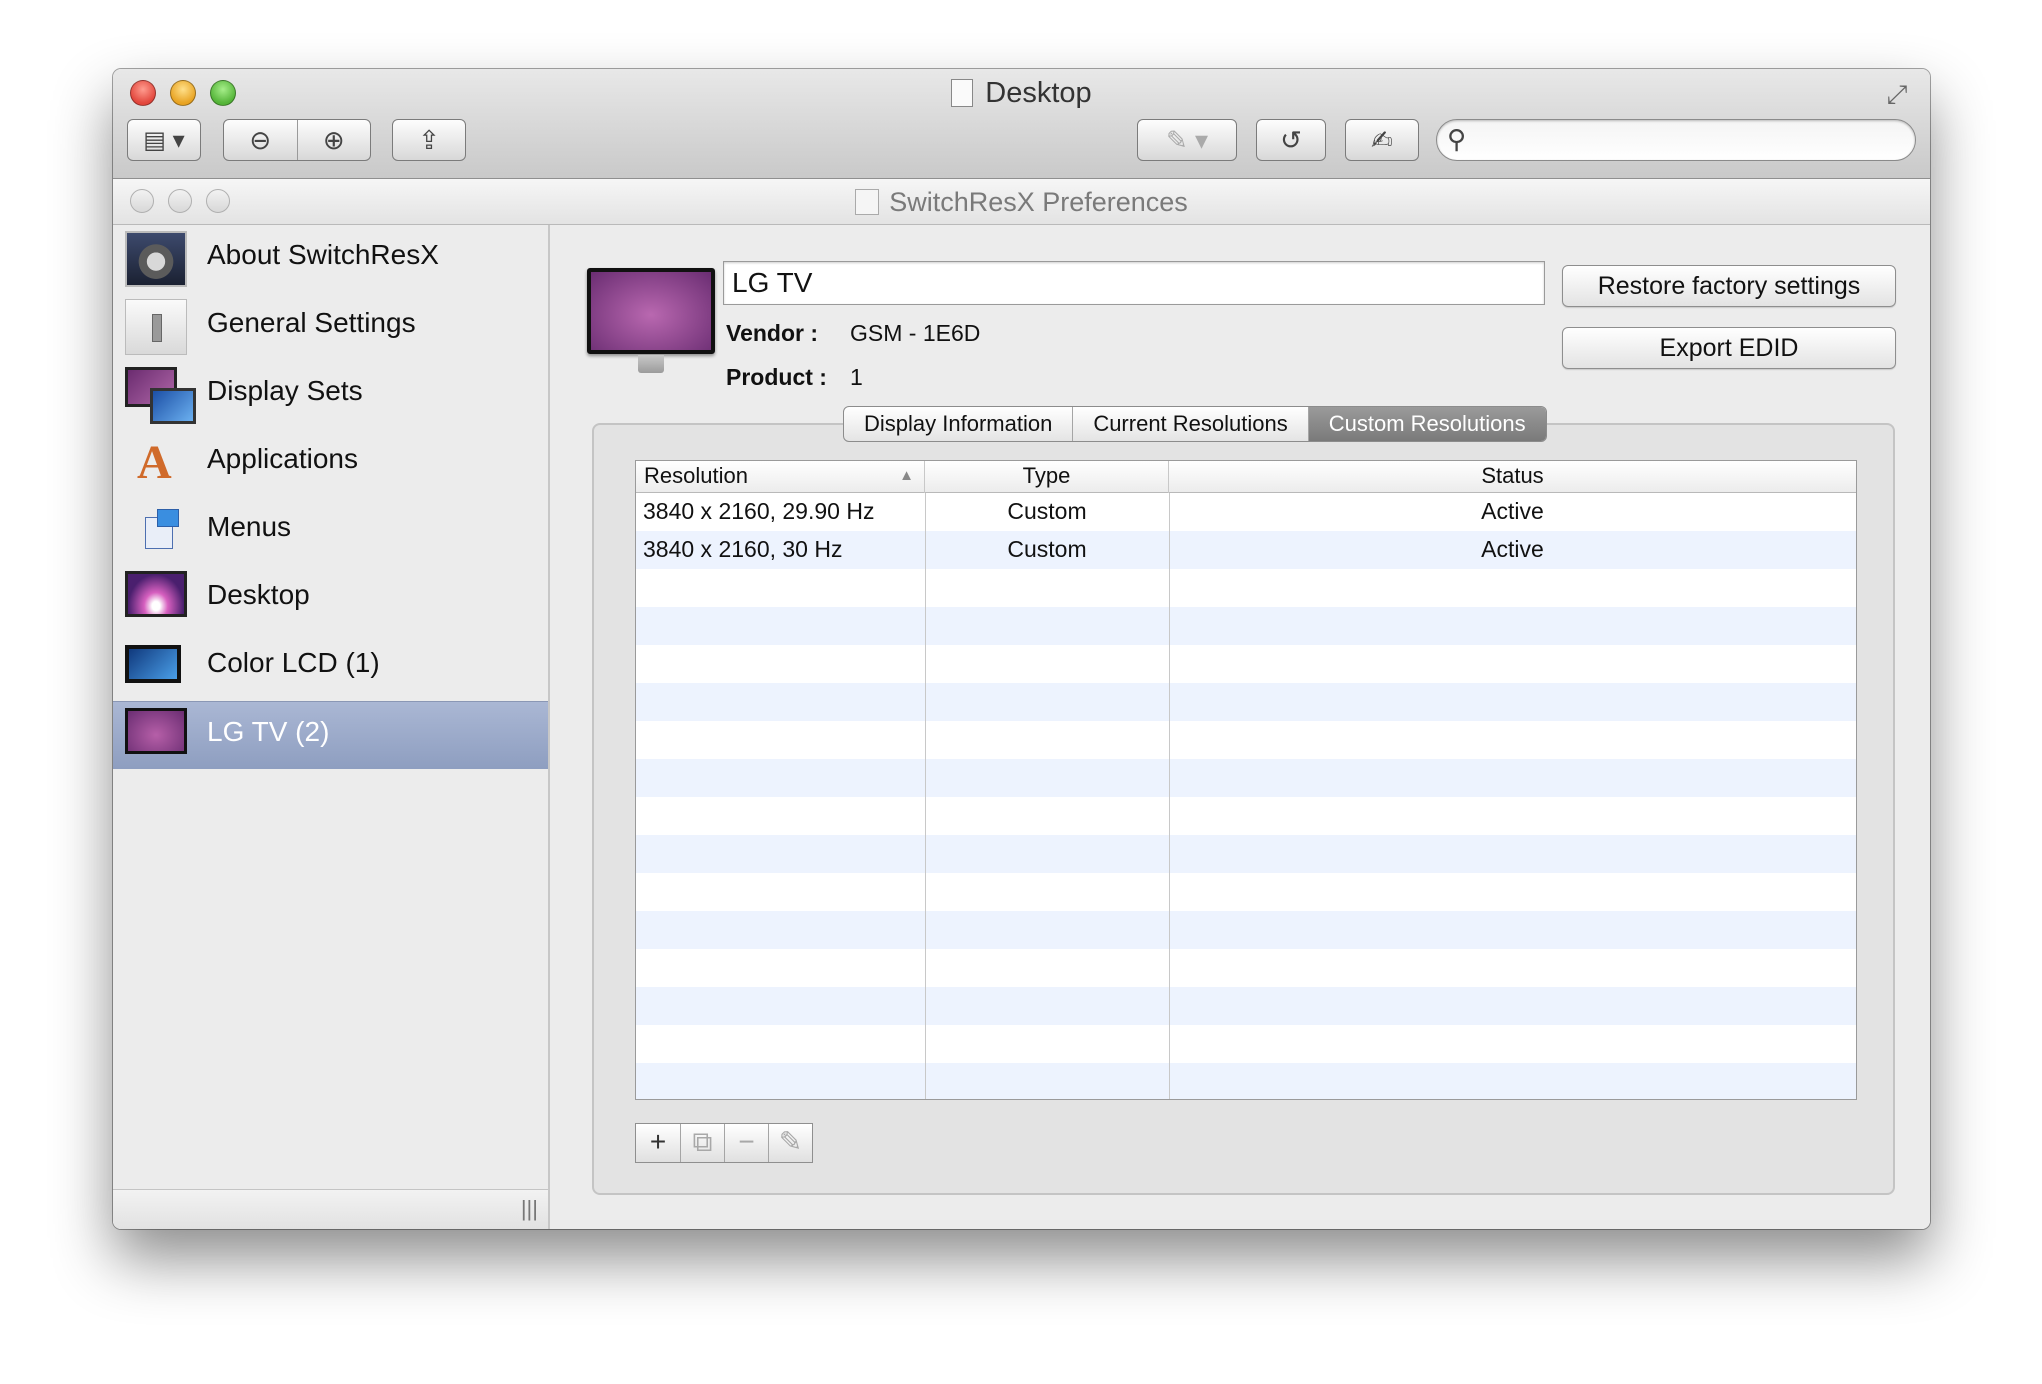  Describe the element at coordinates (867, 202) in the screenshot. I see `prefs-title-icon` at that location.